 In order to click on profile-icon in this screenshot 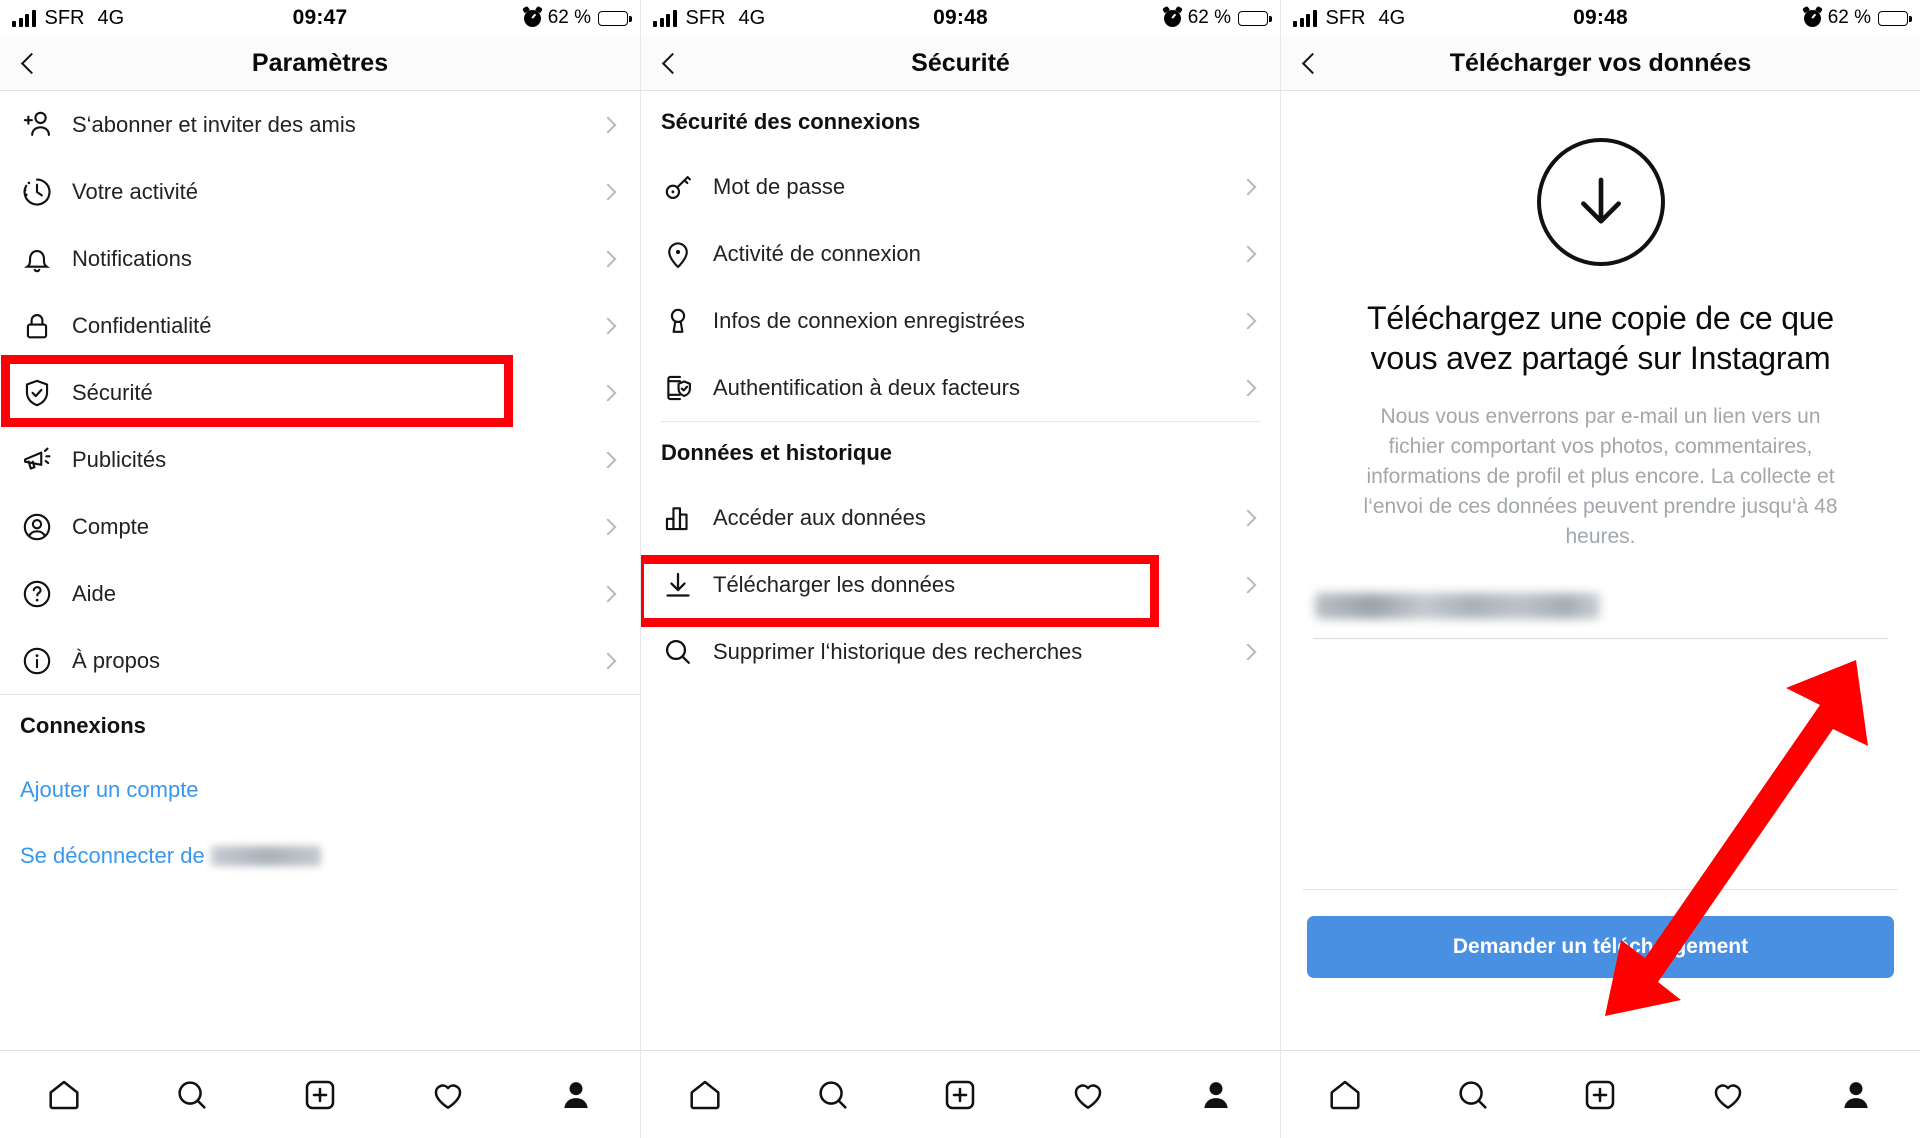, I will do `click(576, 1094)`.